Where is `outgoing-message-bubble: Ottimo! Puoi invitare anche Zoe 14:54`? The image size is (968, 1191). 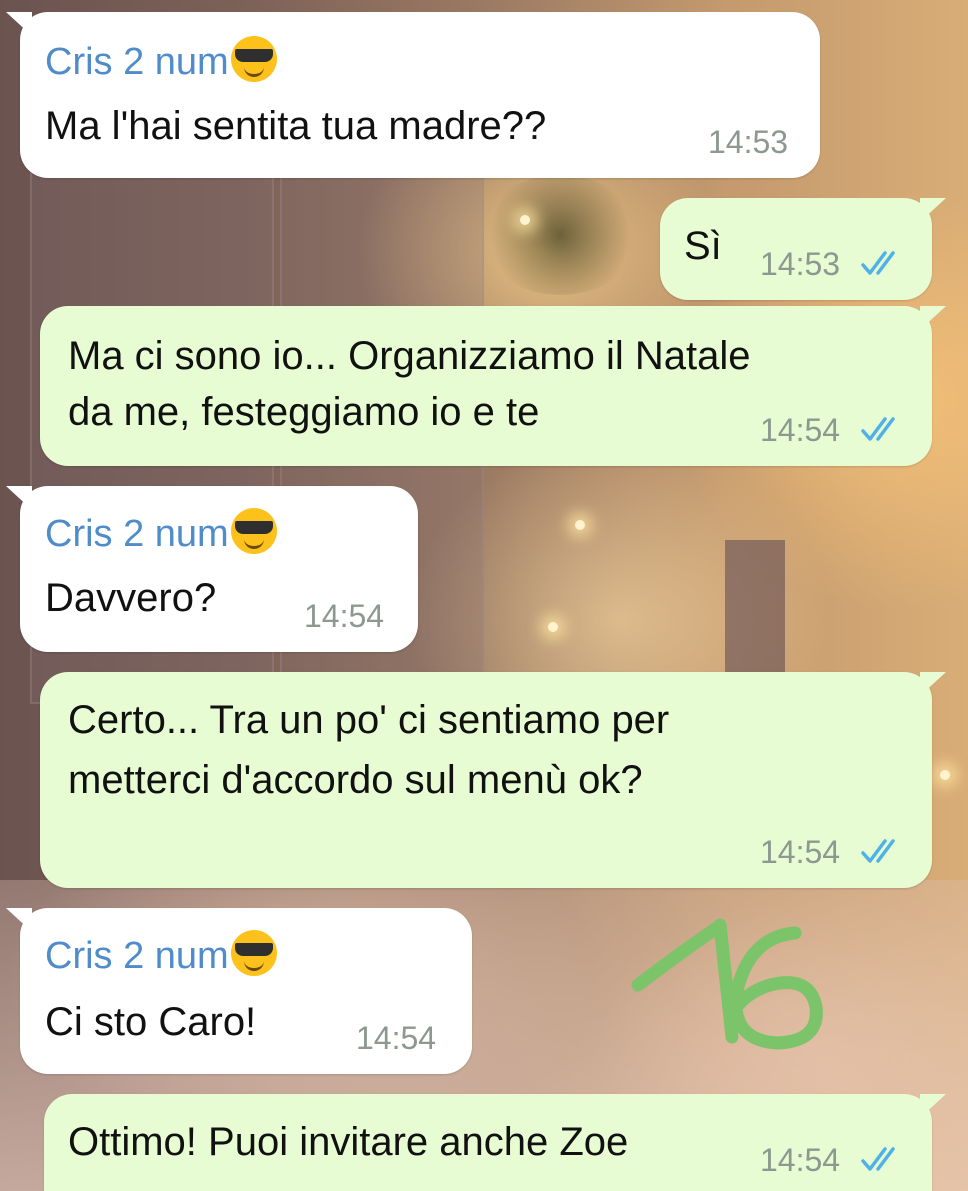
outgoing-message-bubble: Ottimo! Puoi invitare anche Zoe 14:54 is located at coordinates (495, 1142).